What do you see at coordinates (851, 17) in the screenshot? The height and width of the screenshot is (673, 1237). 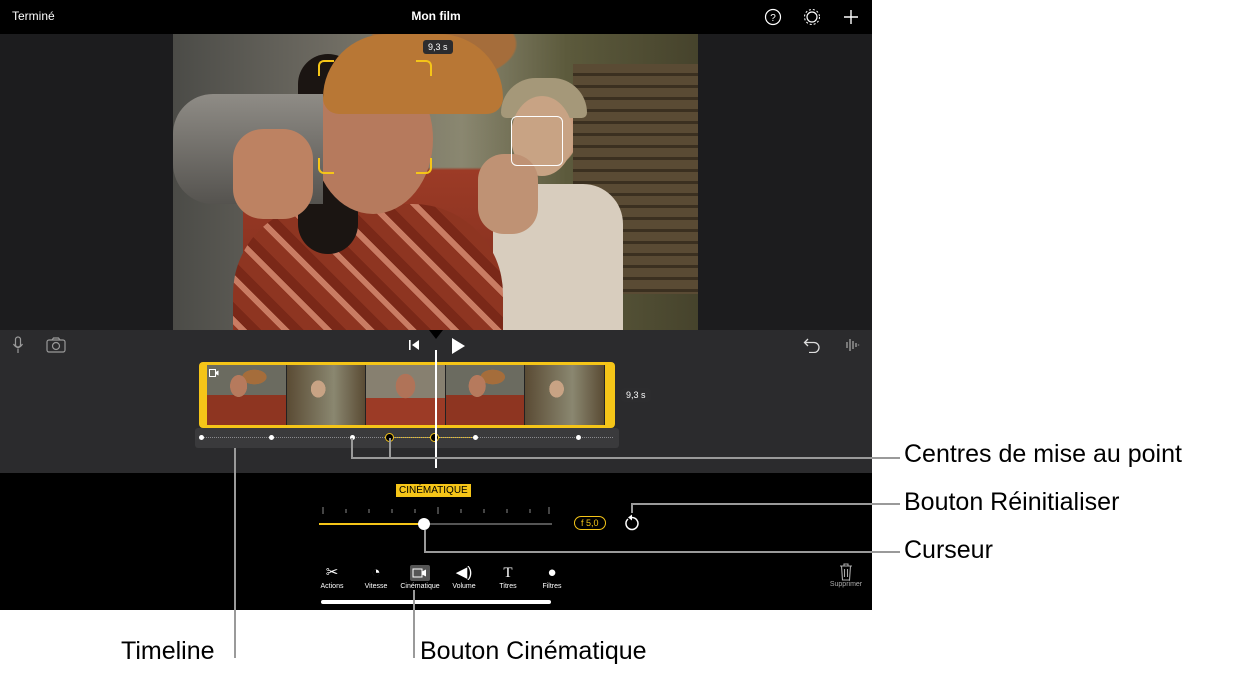 I see `add-plus-icon` at bounding box center [851, 17].